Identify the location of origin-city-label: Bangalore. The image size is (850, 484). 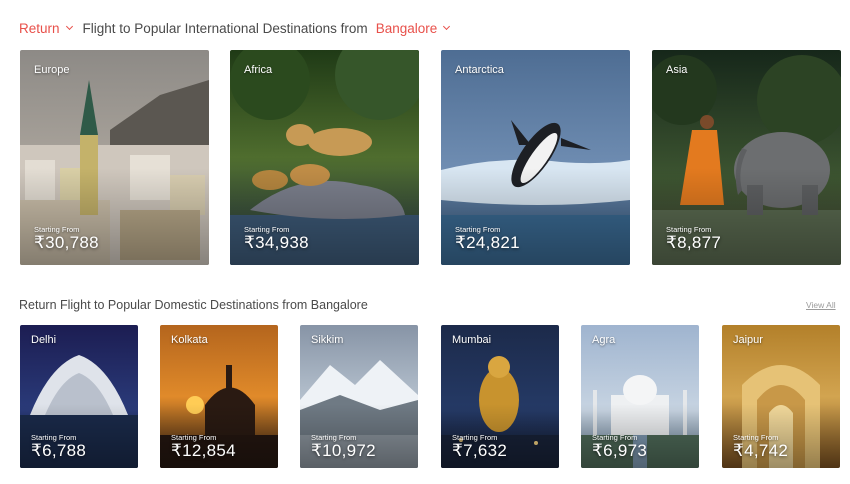
(406, 28).